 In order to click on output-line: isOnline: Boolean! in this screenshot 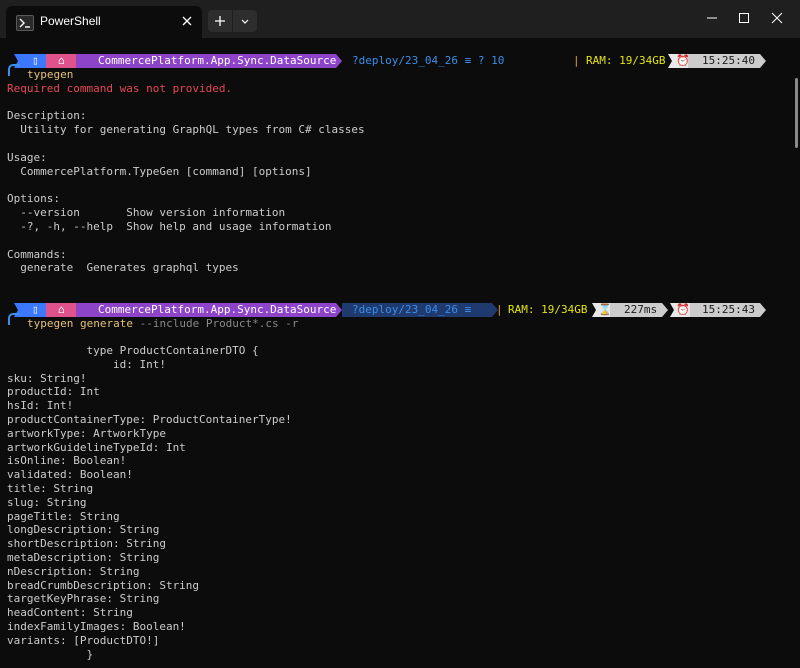, I will do `click(67, 460)`.